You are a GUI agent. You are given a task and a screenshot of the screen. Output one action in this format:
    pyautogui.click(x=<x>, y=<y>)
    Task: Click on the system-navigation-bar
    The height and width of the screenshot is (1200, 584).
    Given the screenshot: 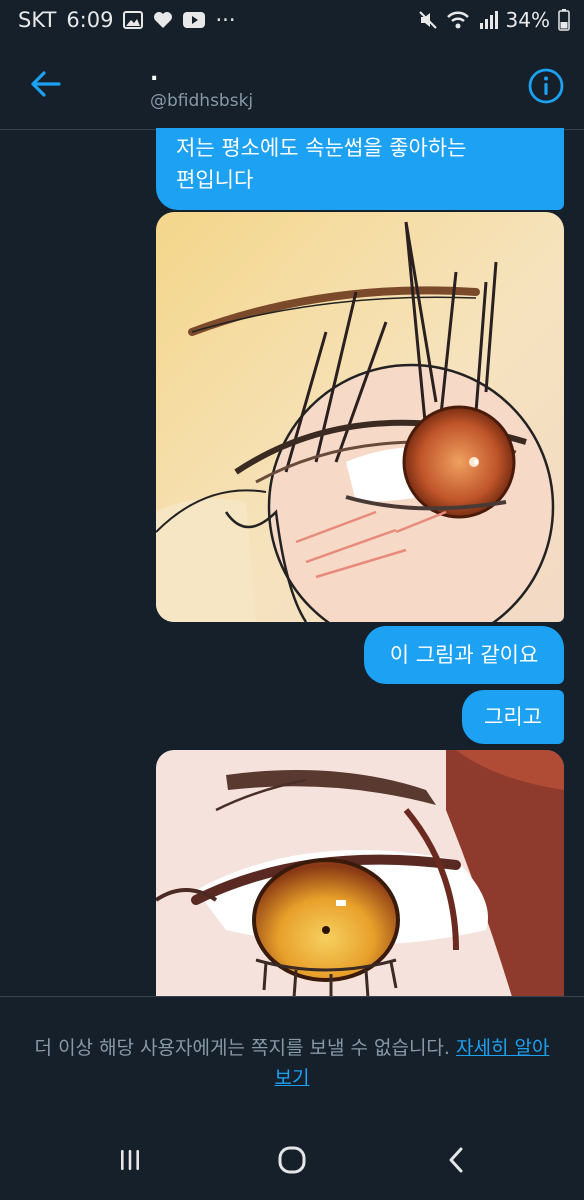 What is the action you would take?
    pyautogui.click(x=292, y=1160)
    